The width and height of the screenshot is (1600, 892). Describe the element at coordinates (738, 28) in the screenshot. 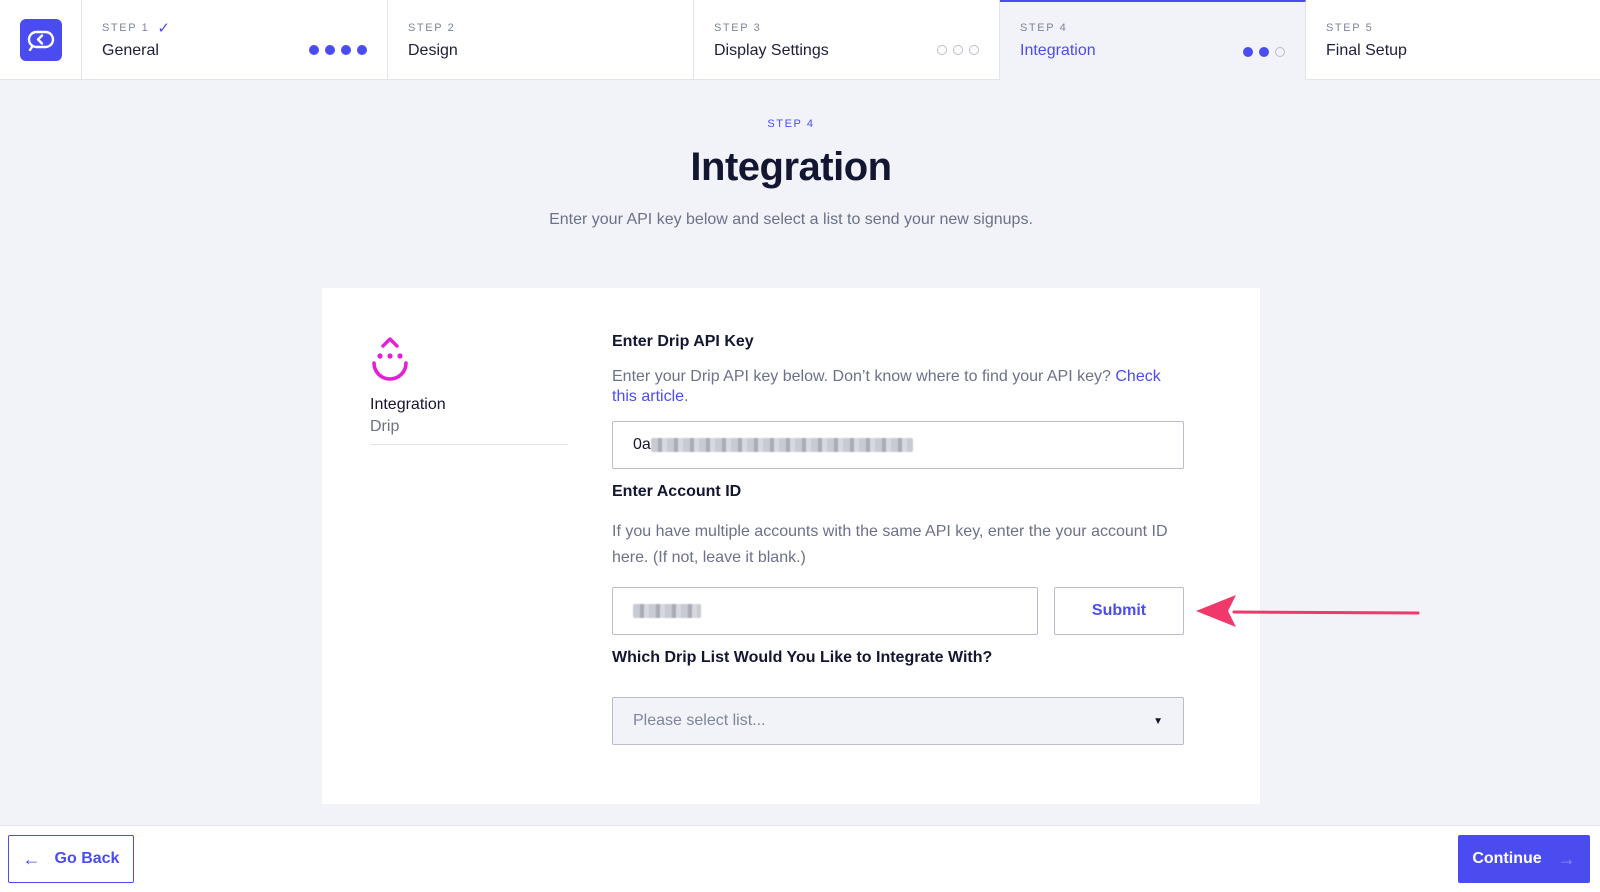

I see `step-number: STEP 3` at that location.